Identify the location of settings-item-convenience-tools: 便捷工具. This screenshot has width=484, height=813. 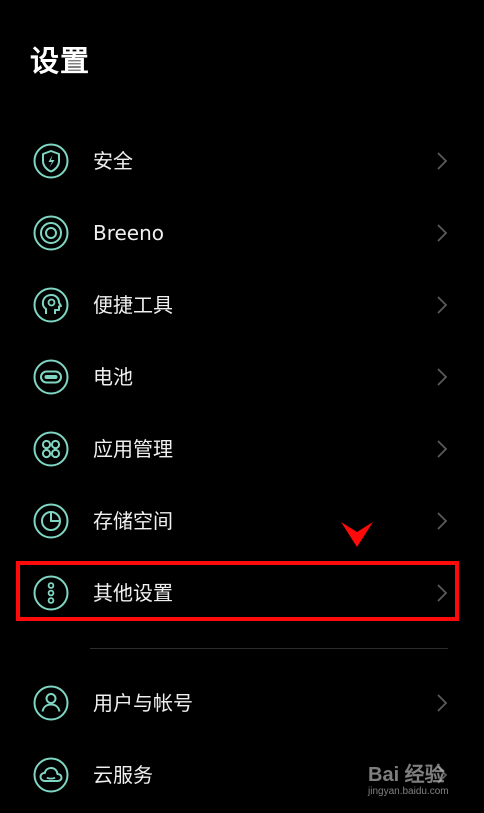
(242, 305).